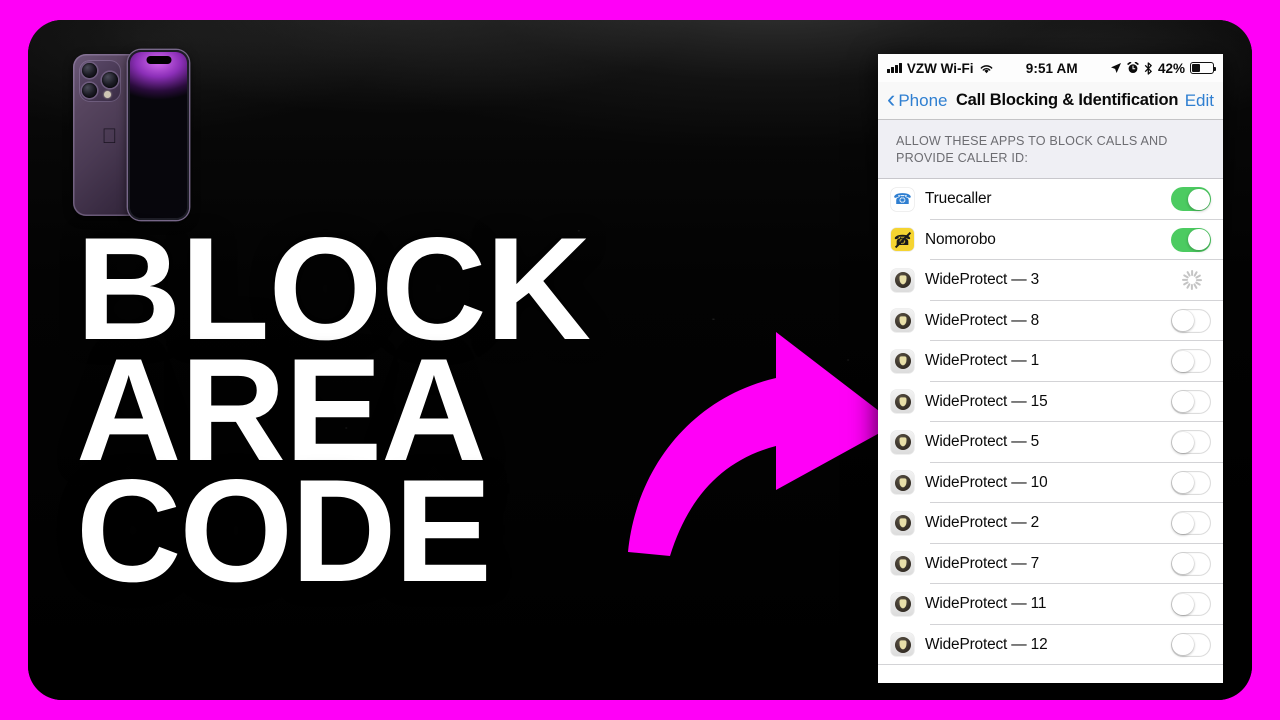  What do you see at coordinates (100, 81) in the screenshot?
I see `camera-module-icon` at bounding box center [100, 81].